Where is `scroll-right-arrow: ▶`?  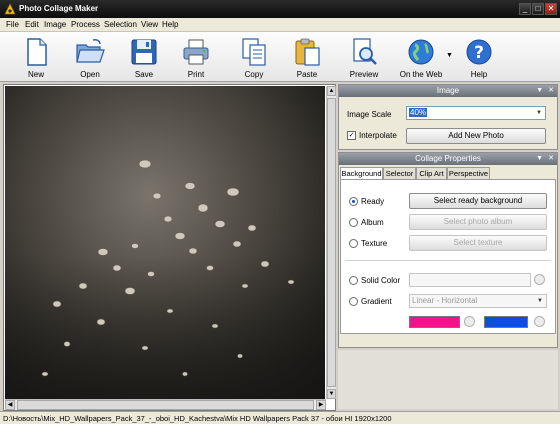
scroll-right-arrow: ▶ is located at coordinates (321, 405).